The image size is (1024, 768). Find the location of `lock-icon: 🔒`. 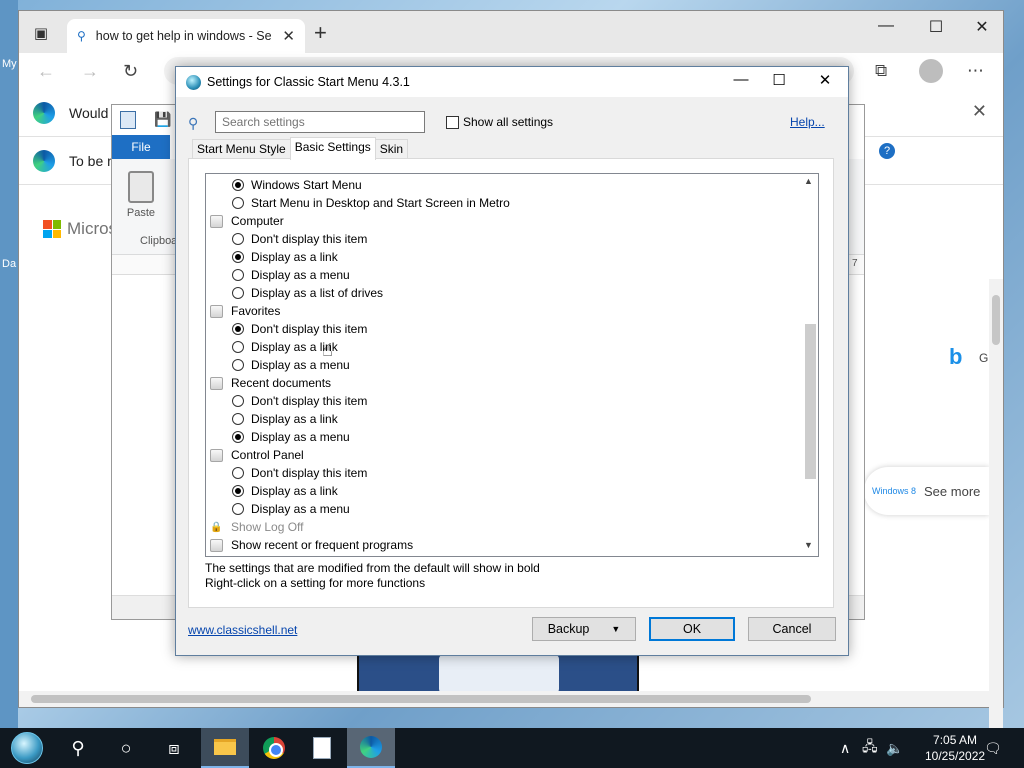

lock-icon: 🔒 is located at coordinates (216, 527).